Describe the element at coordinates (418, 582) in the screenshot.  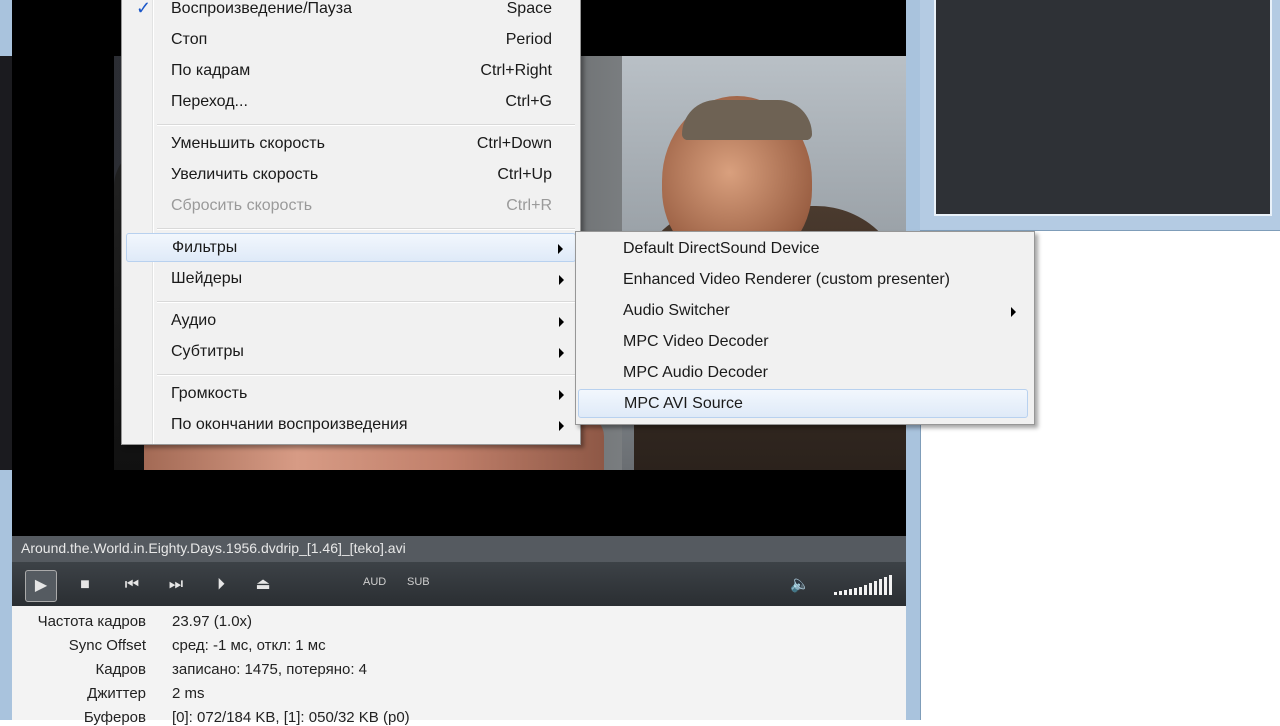
I see `subtitle-button: SUB` at that location.